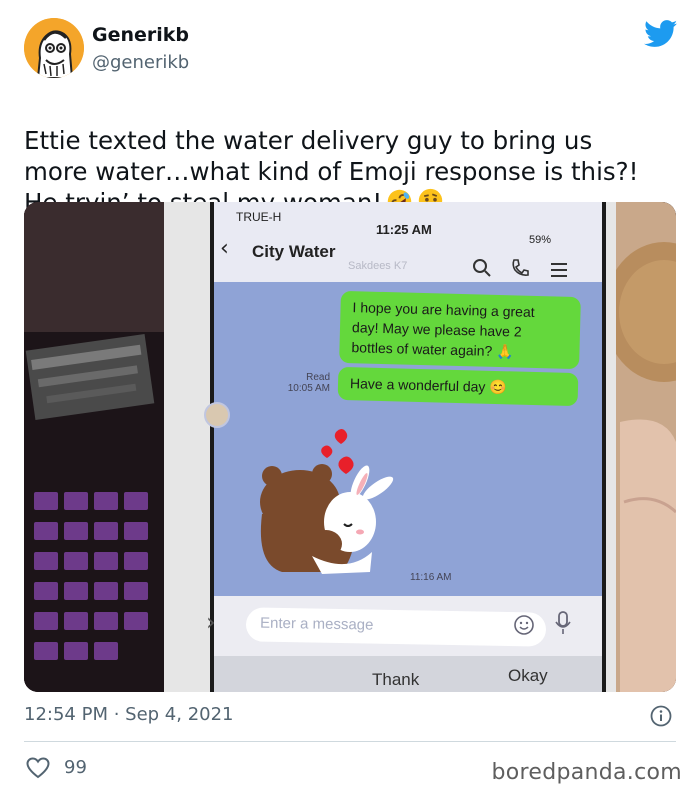  Describe the element at coordinates (308, 388) in the screenshot. I see `read-time: 10:05 AM` at that location.